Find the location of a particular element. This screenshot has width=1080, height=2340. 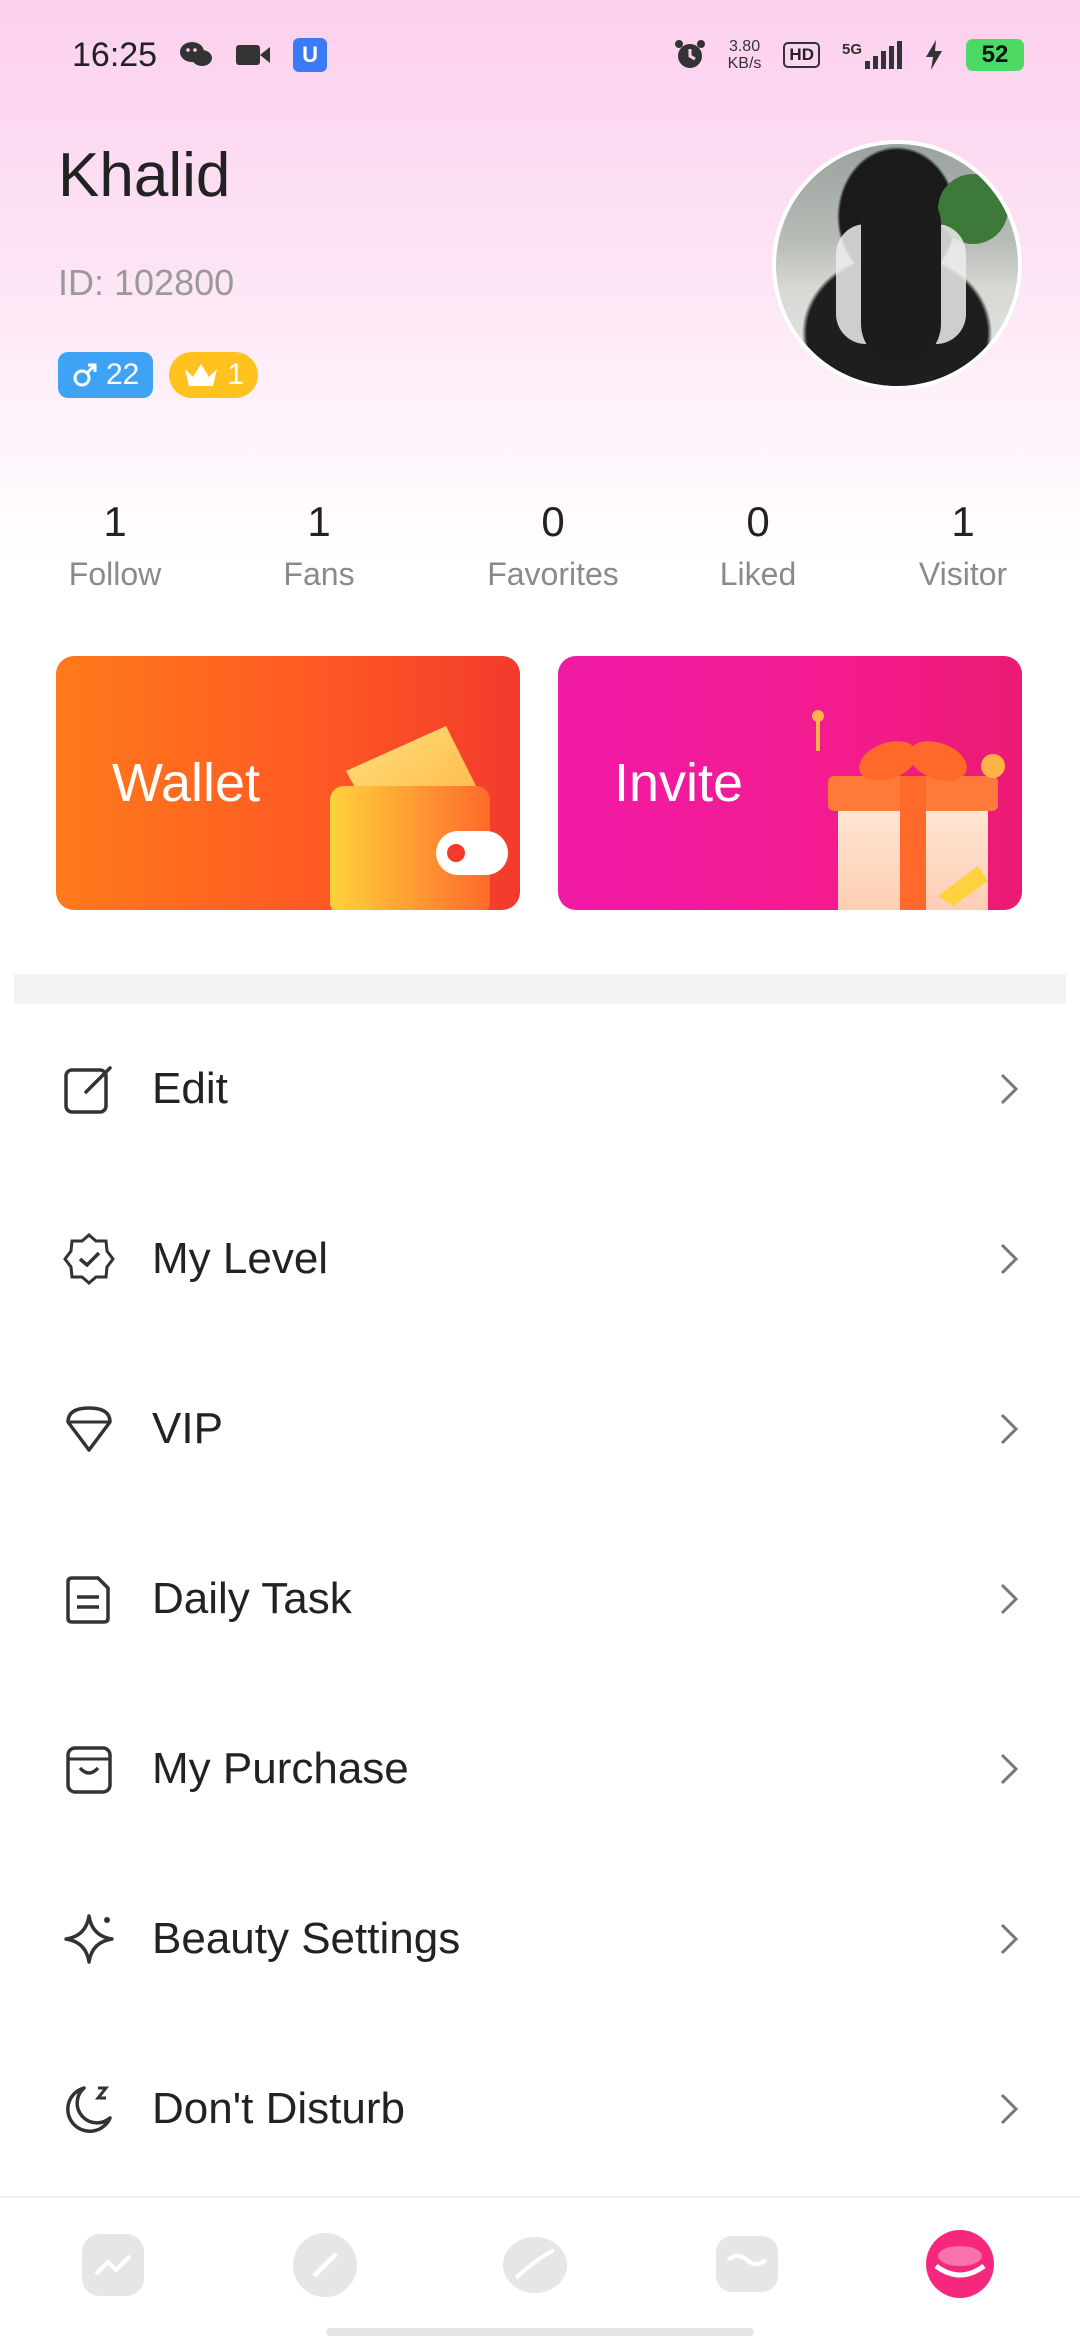

menu-item-edit: Edit is located at coordinates (540, 1089).